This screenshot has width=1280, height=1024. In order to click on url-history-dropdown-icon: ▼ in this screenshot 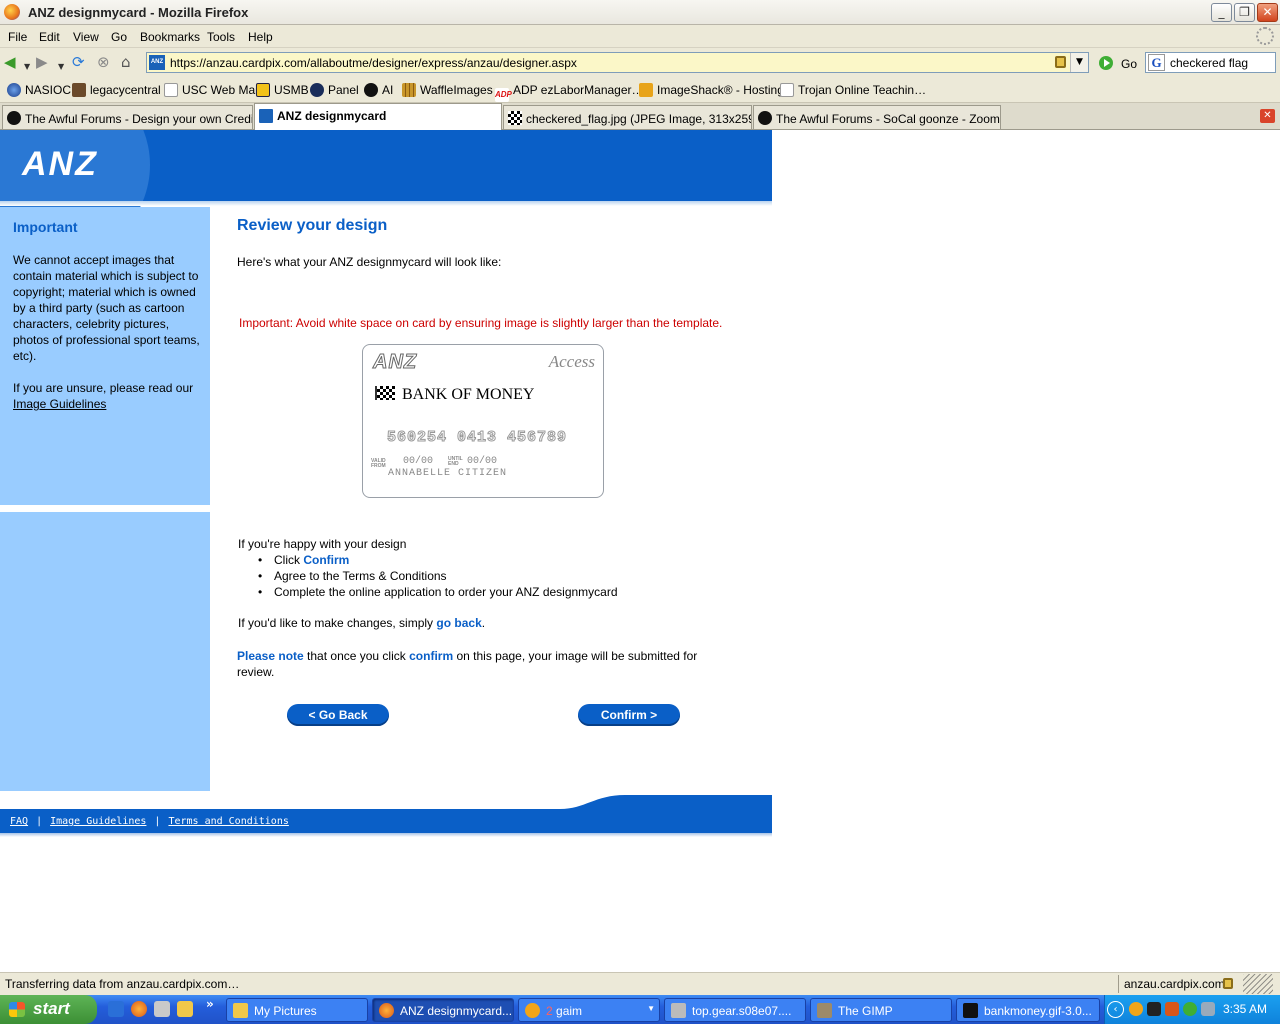, I will do `click(1079, 62)`.